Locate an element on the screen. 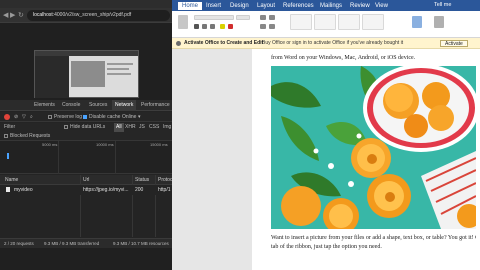  tab-insert: Insert is located at coordinates (213, 6).